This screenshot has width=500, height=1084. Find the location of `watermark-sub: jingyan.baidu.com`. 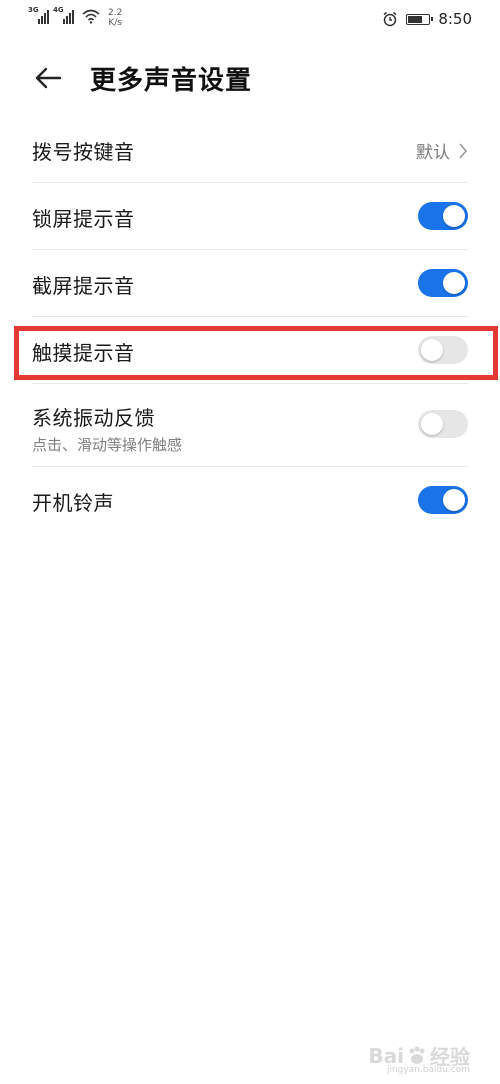

watermark-sub: jingyan.baidu.com is located at coordinates (428, 1070).